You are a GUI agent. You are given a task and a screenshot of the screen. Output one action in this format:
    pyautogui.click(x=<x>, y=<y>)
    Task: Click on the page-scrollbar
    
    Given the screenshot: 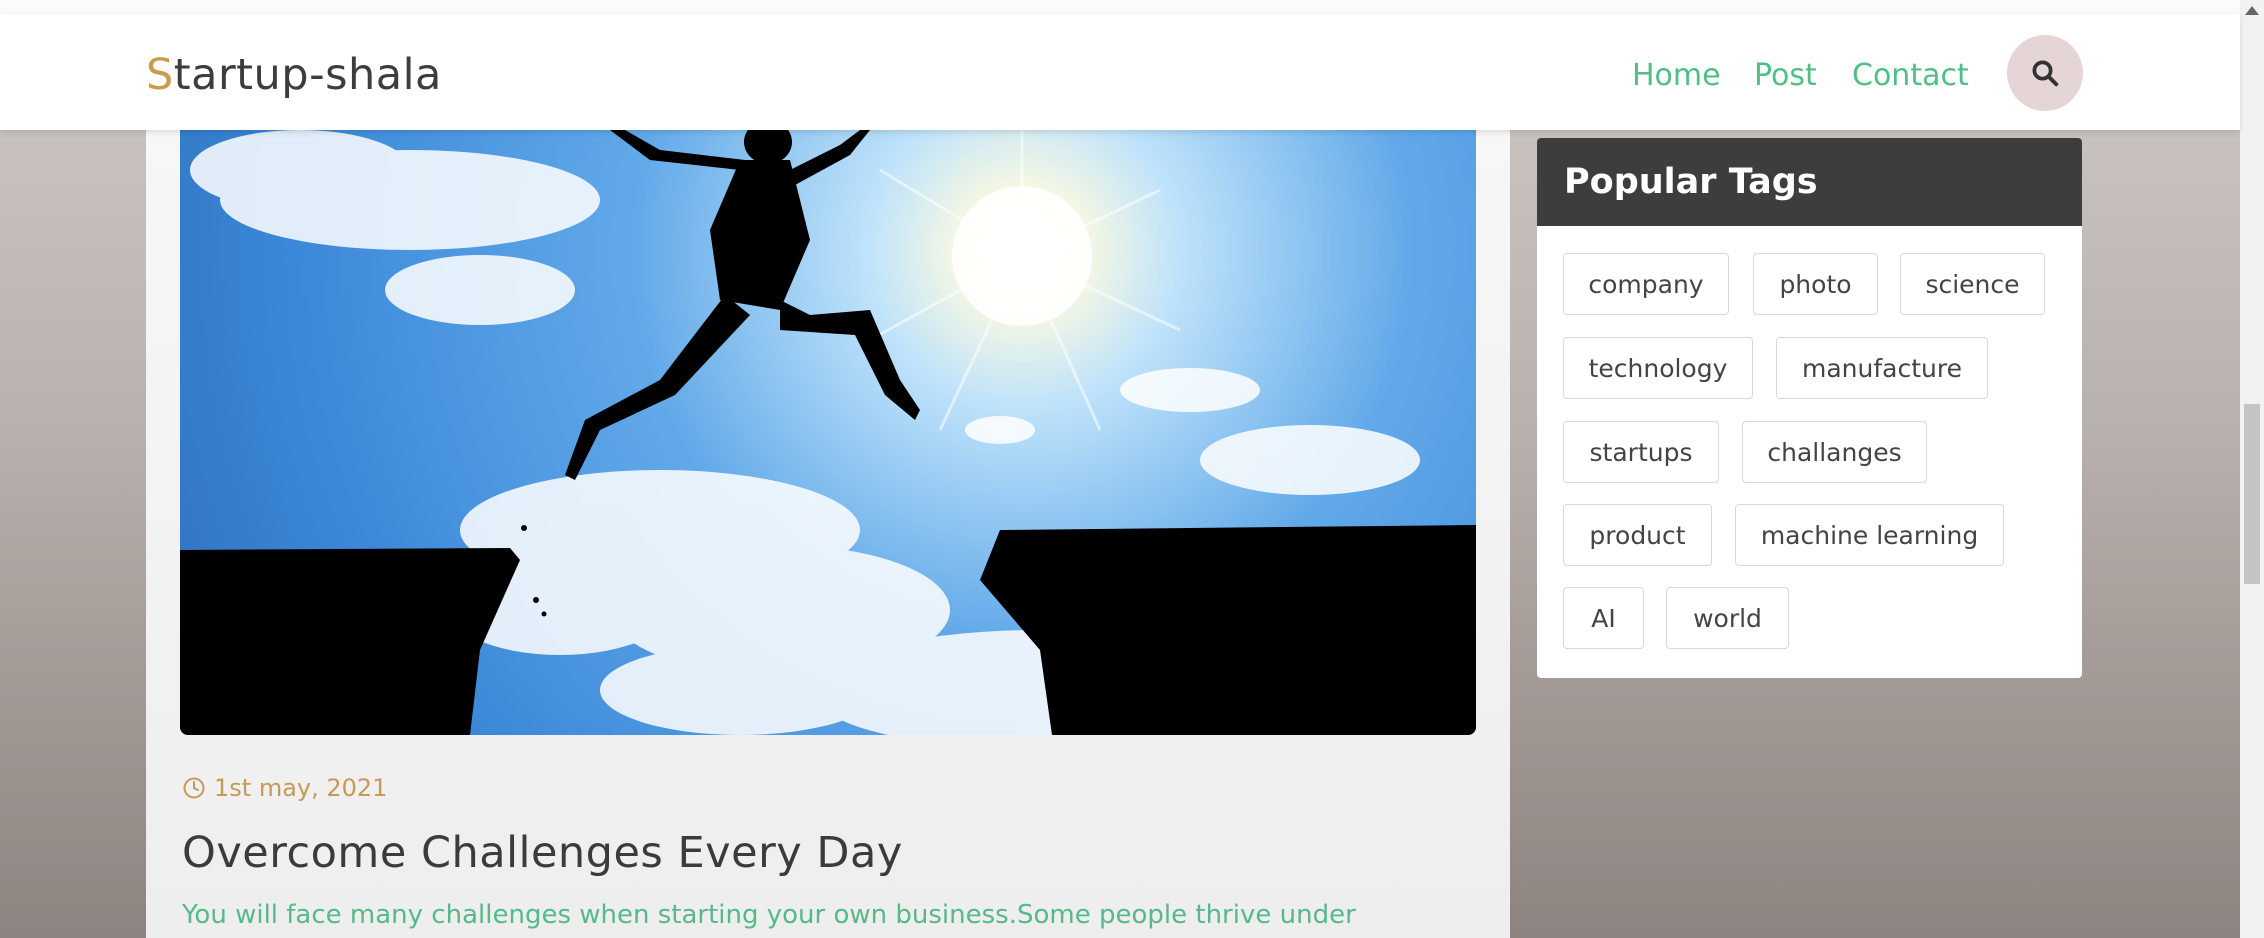 What is the action you would take?
    pyautogui.click(x=2252, y=469)
    